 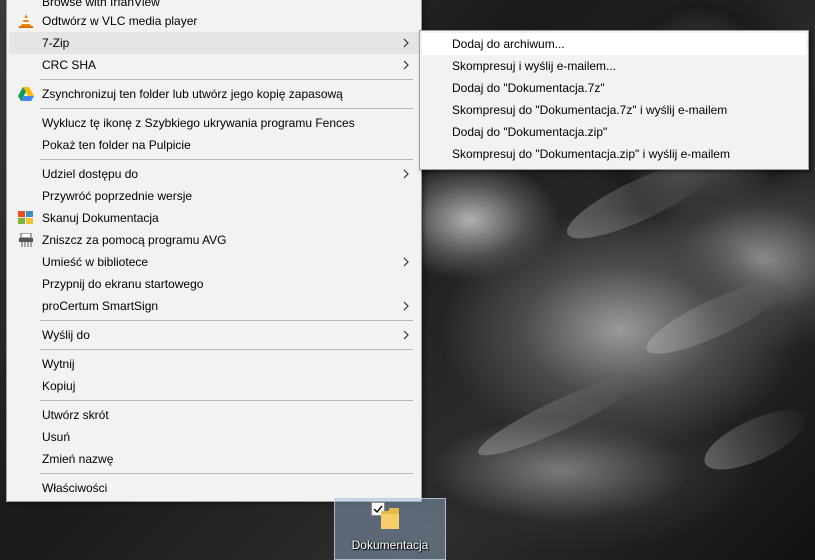 What do you see at coordinates (95, 262) in the screenshot?
I see `menu-item-label: Umieść w bibliotece` at bounding box center [95, 262].